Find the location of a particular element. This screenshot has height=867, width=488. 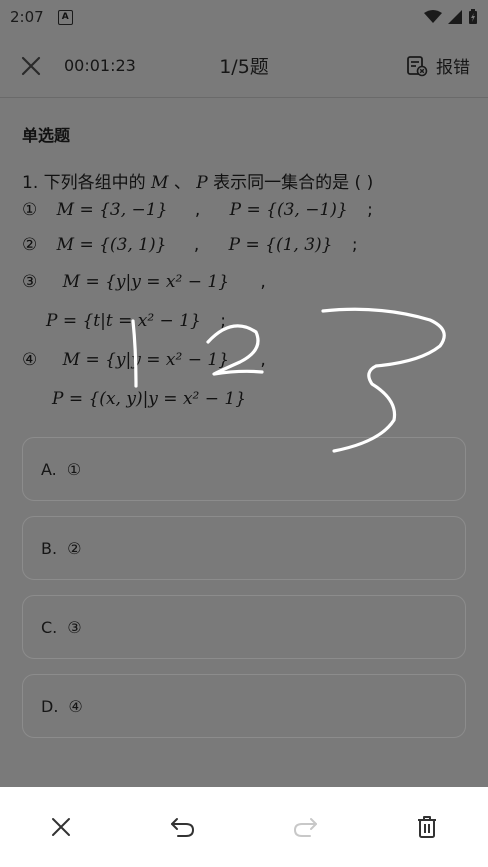

clear-button is located at coordinates (427, 827).